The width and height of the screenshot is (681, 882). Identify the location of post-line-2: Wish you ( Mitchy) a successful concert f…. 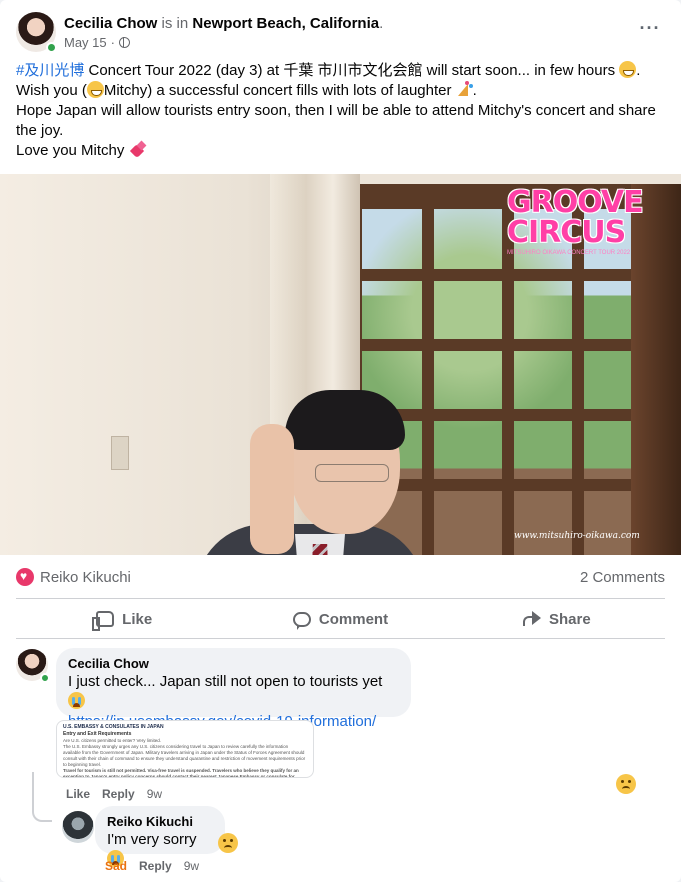
(341, 91).